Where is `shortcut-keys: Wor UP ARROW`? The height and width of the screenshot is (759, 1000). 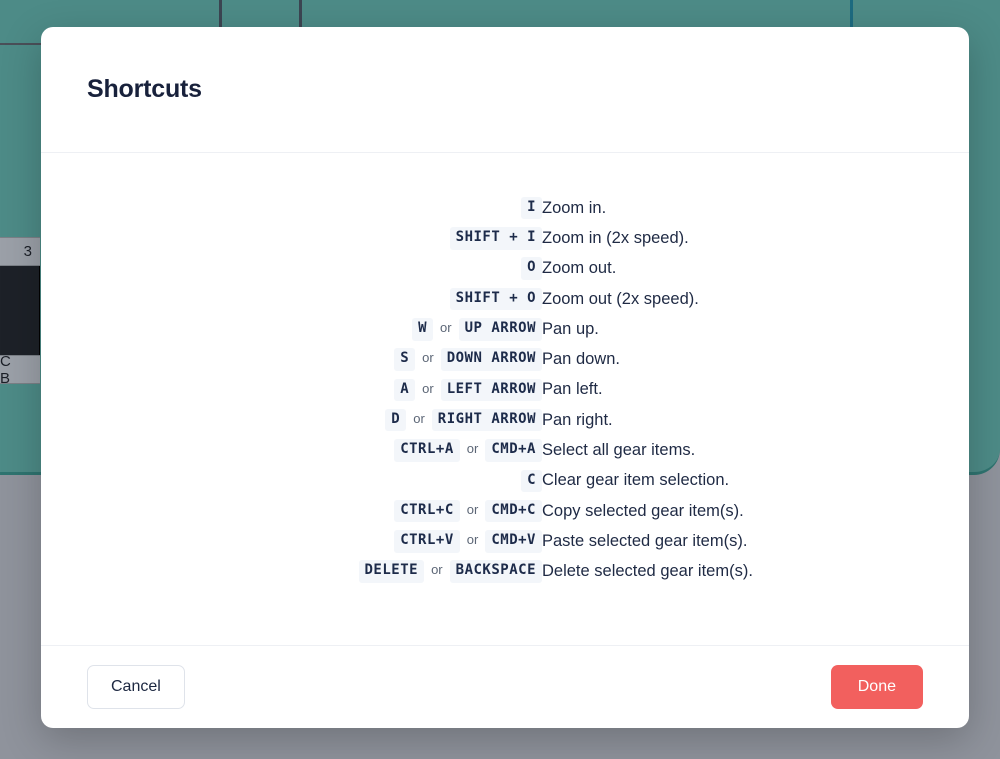 shortcut-keys: Wor UP ARROW is located at coordinates (314, 329).